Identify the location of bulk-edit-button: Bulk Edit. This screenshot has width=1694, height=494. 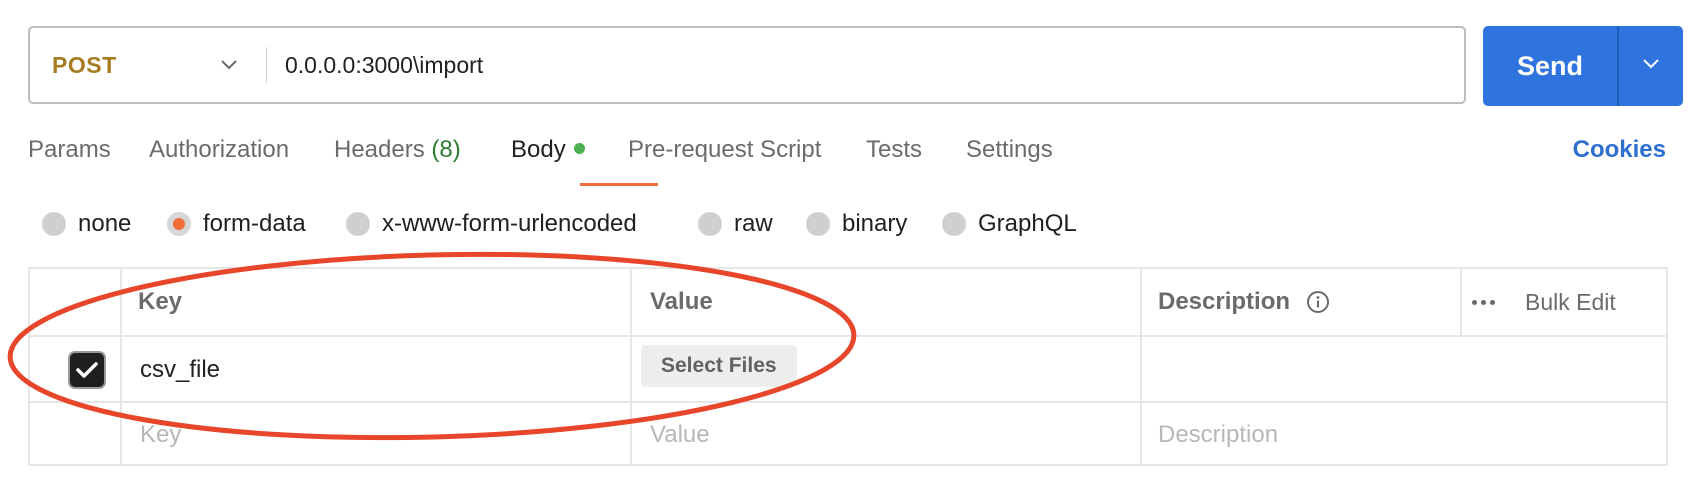
(1570, 302).